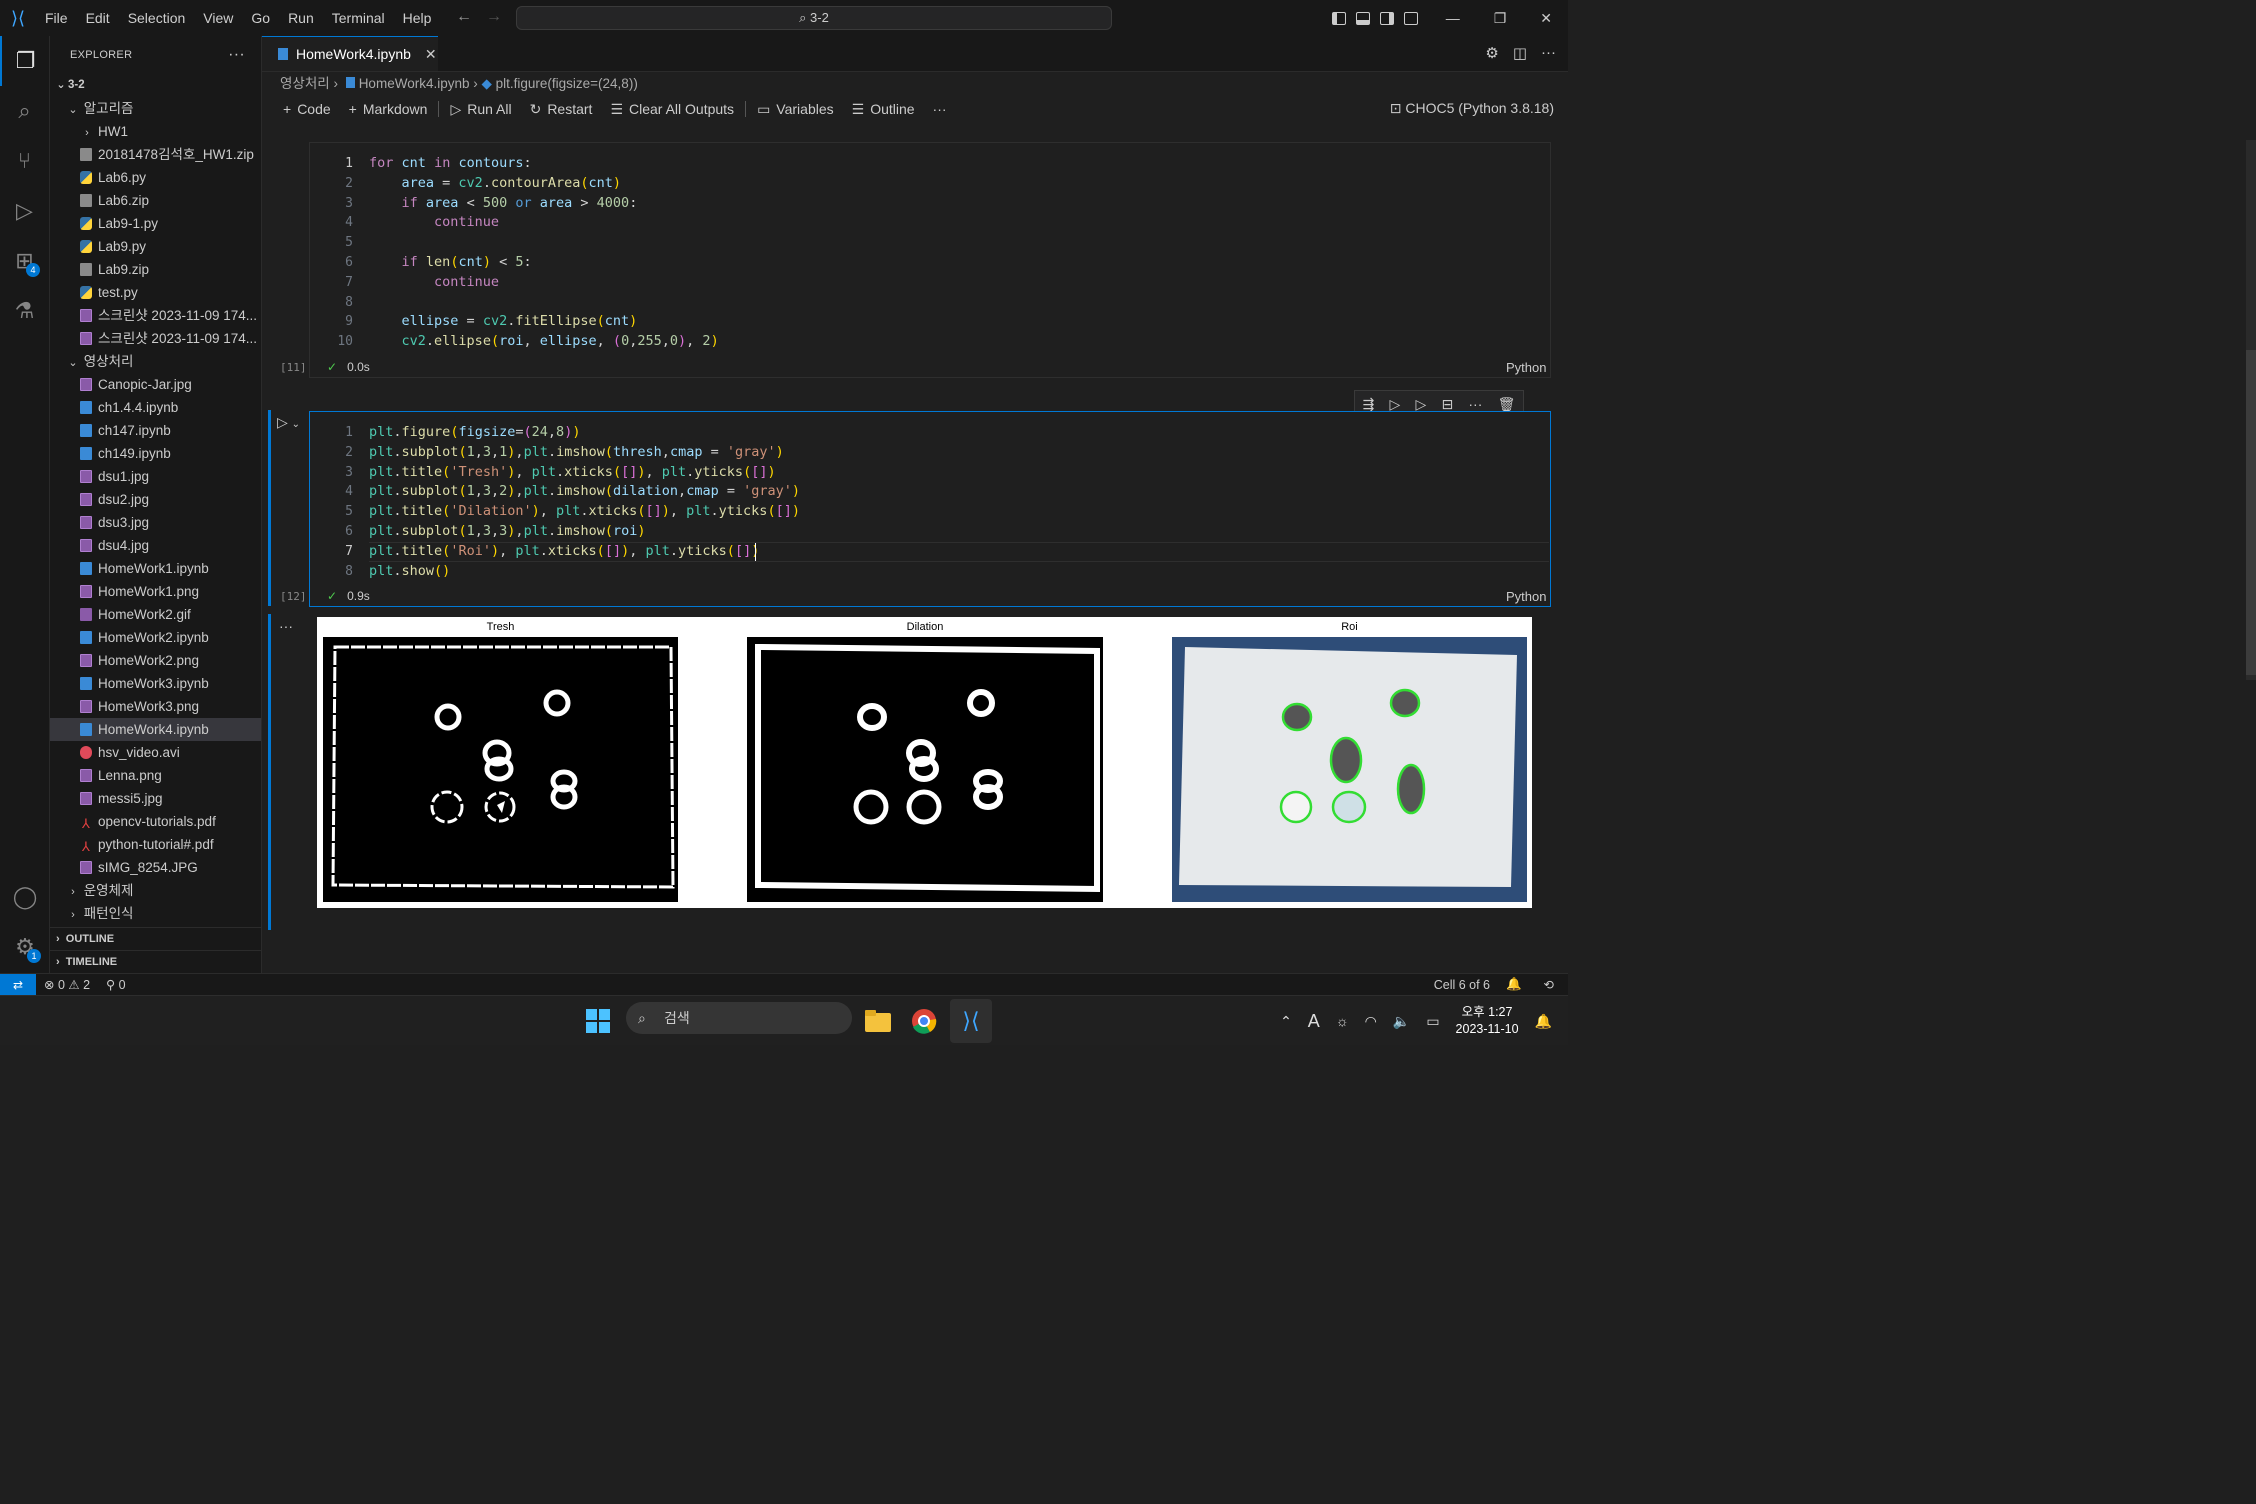 This screenshot has height=1504, width=2256. What do you see at coordinates (157, 18) in the screenshot?
I see `menu-selection: Selection` at bounding box center [157, 18].